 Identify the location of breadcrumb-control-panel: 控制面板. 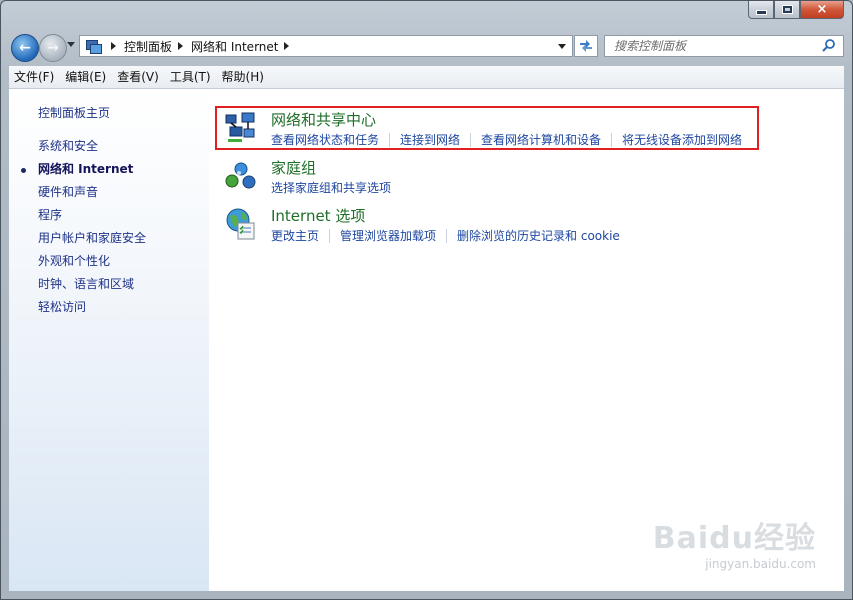
(148, 46).